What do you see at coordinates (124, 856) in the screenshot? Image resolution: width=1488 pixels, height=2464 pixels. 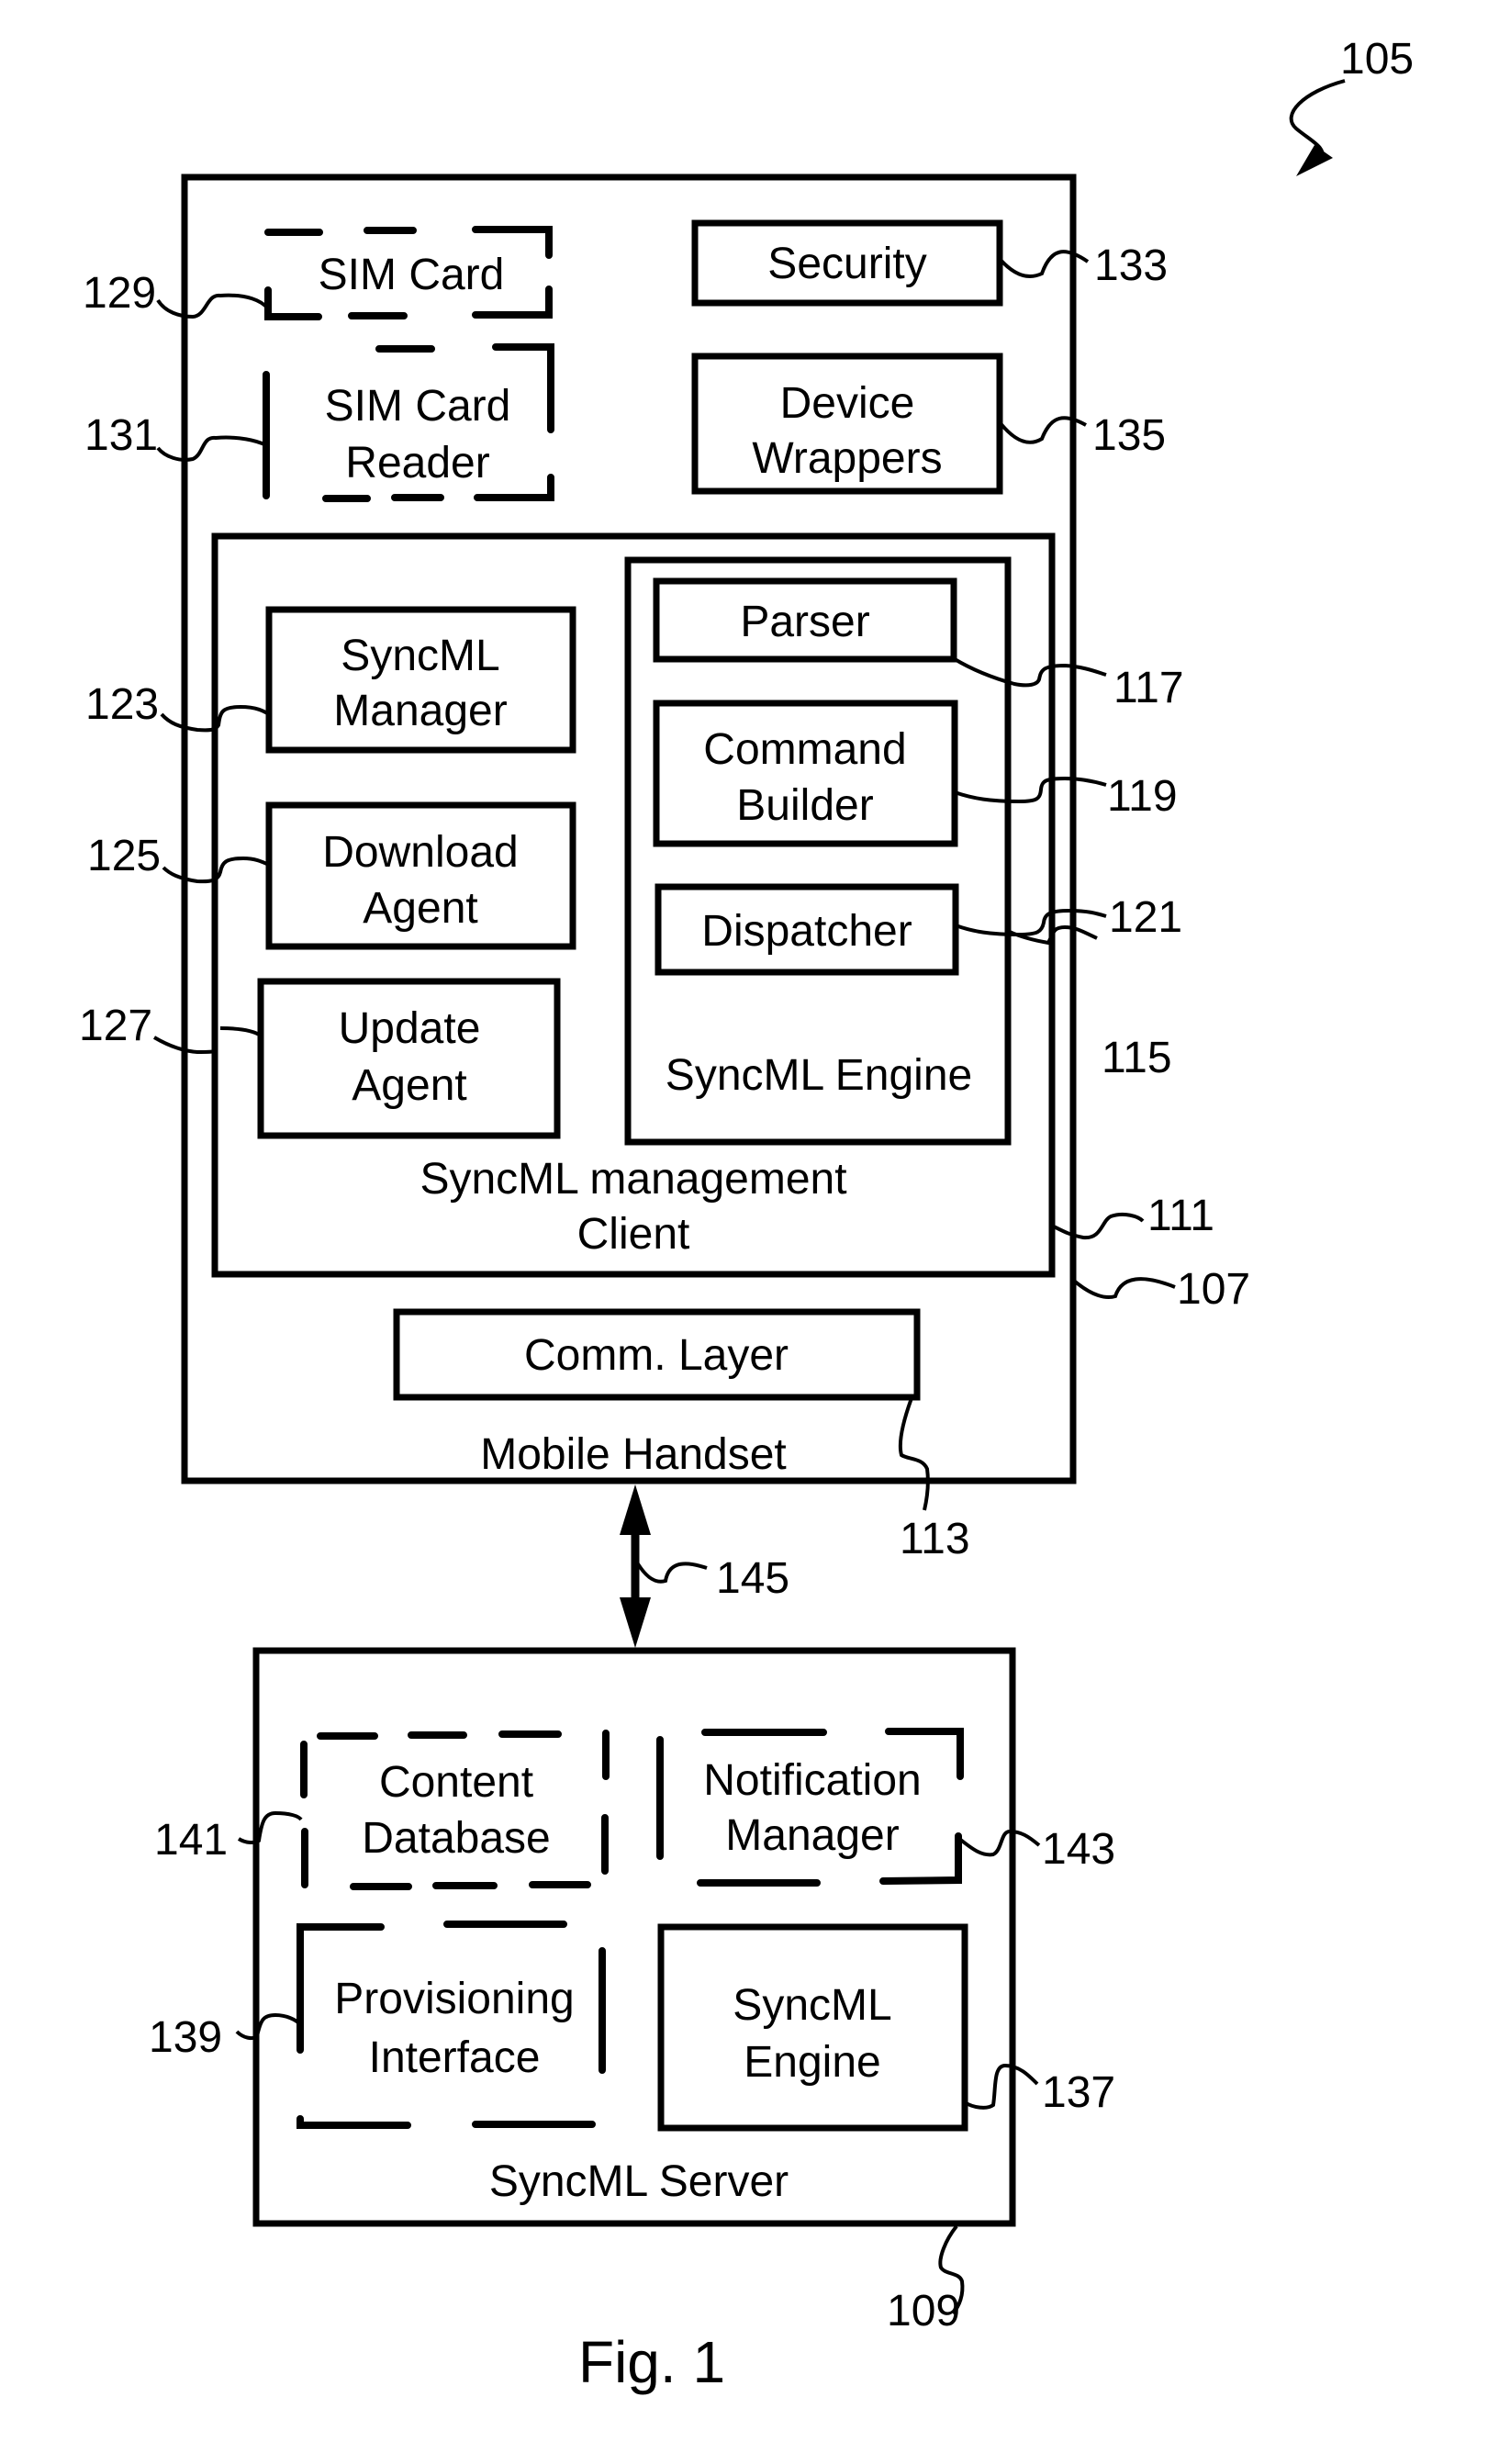 I see `ref-label-125: 125` at bounding box center [124, 856].